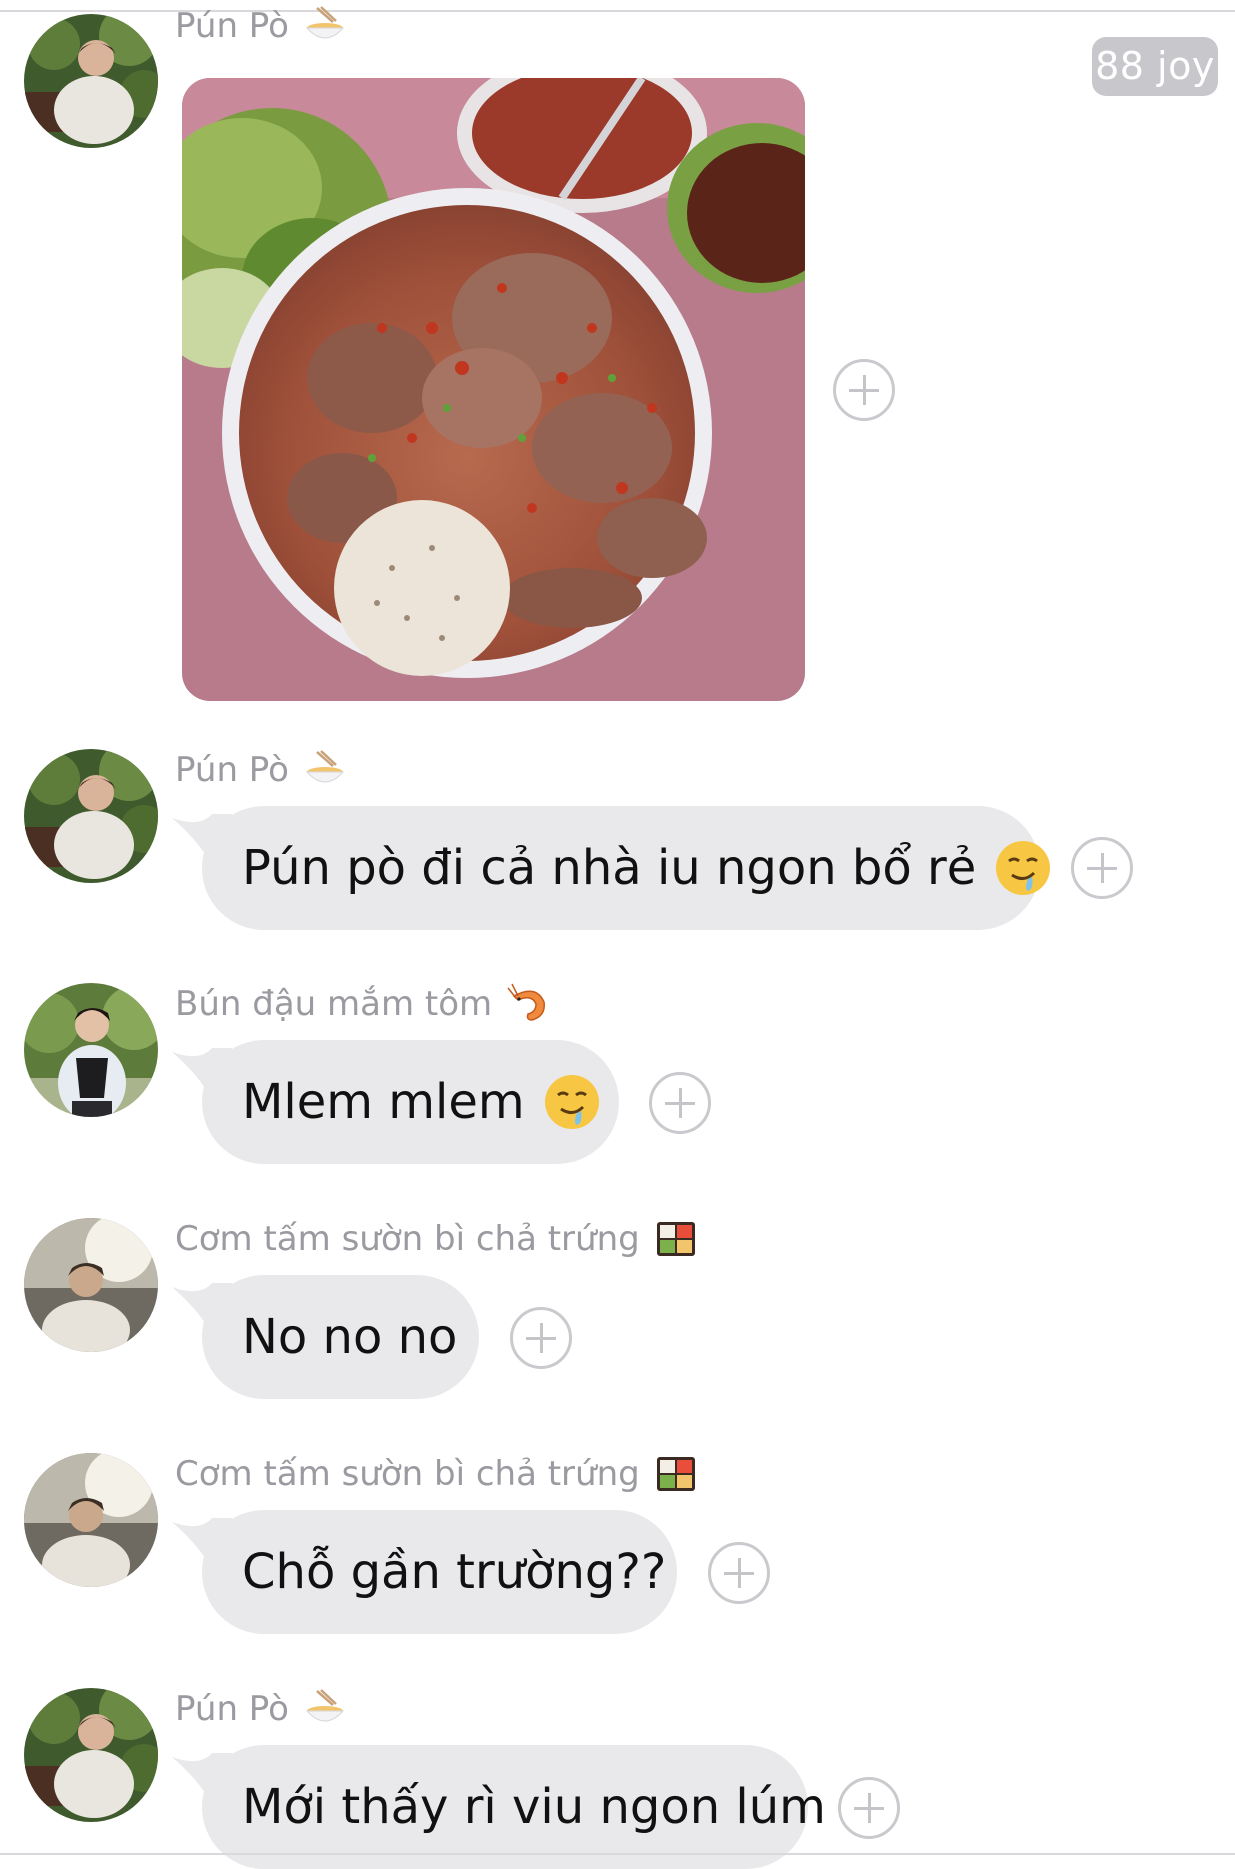 Image resolution: width=1235 pixels, height=1869 pixels. I want to click on sender-name: Bún đậu mắm tôm, so click(362, 1004).